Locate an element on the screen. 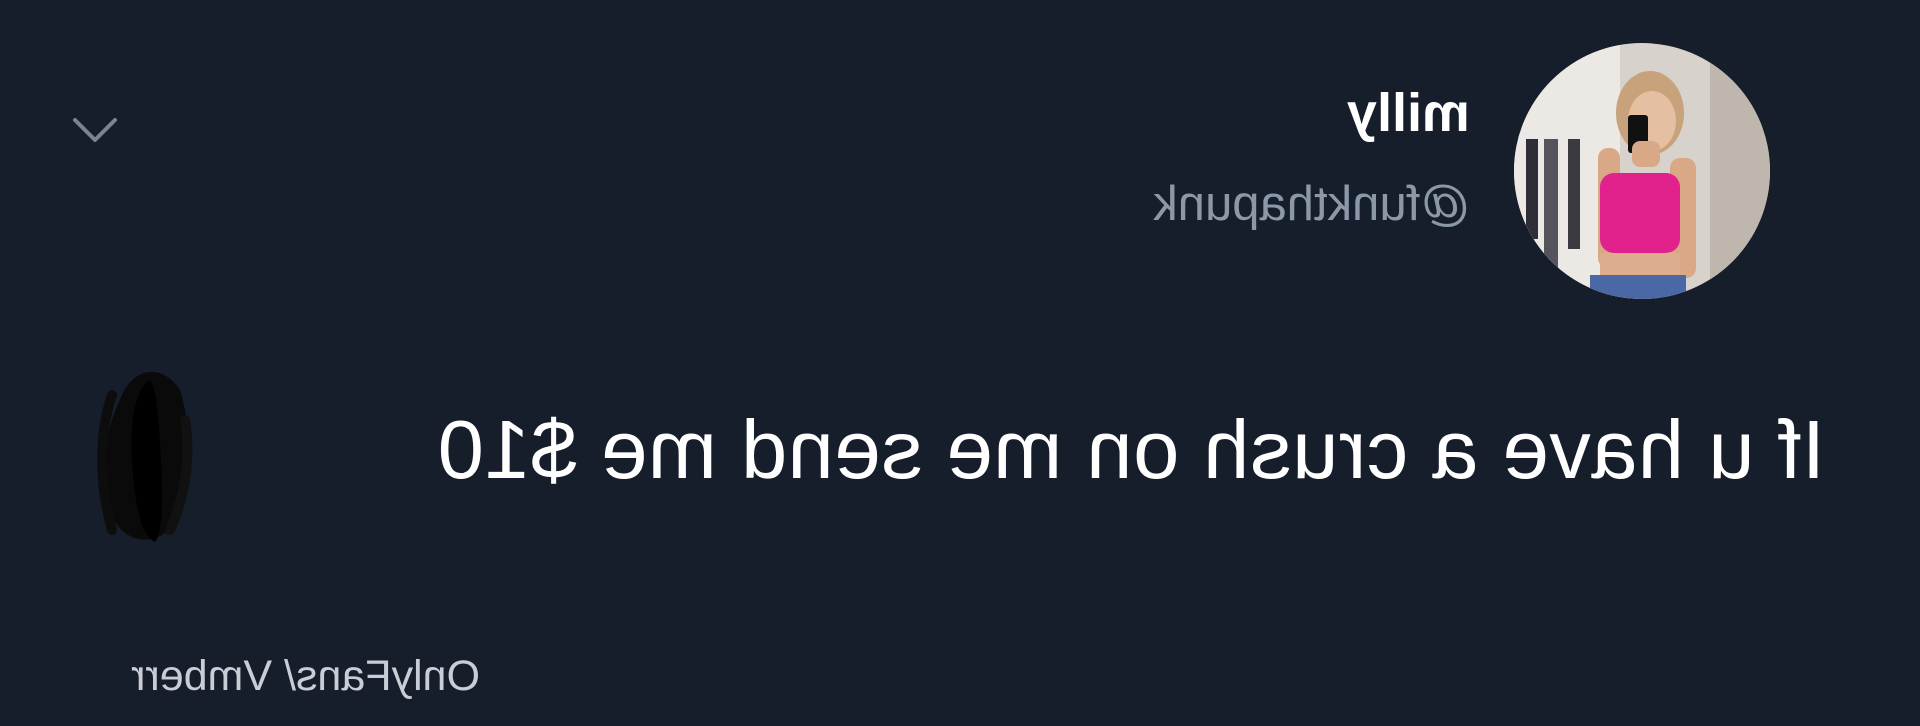  redaction-scribble is located at coordinates (145, 455).